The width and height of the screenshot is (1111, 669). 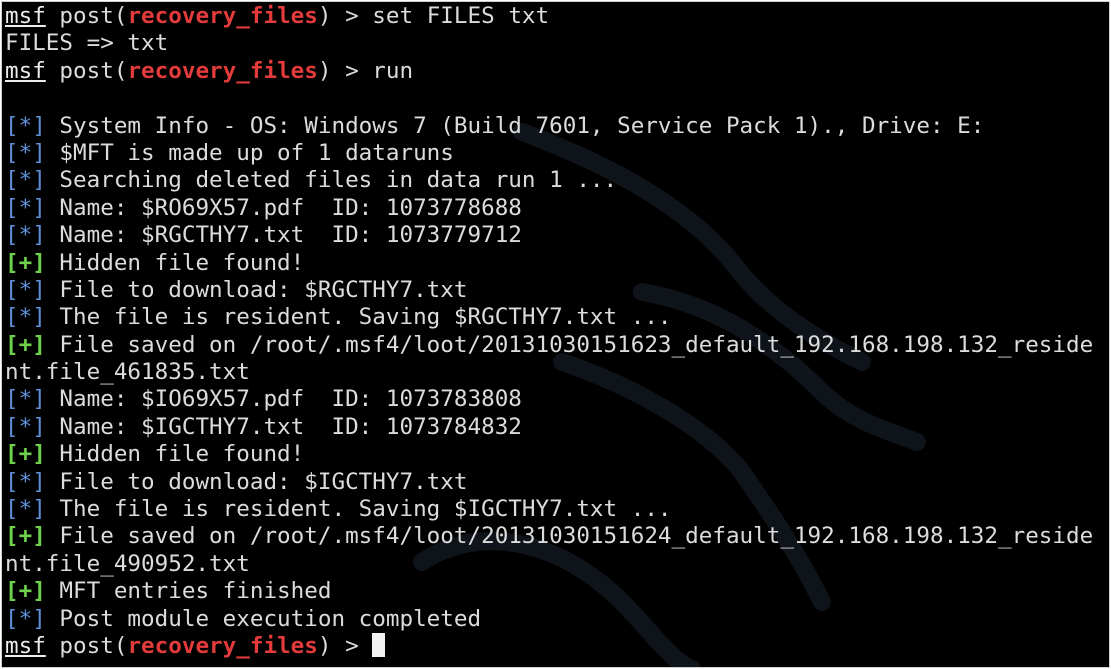 I want to click on output-text: File to download: $RGCTHY7.txt, so click(x=256, y=289).